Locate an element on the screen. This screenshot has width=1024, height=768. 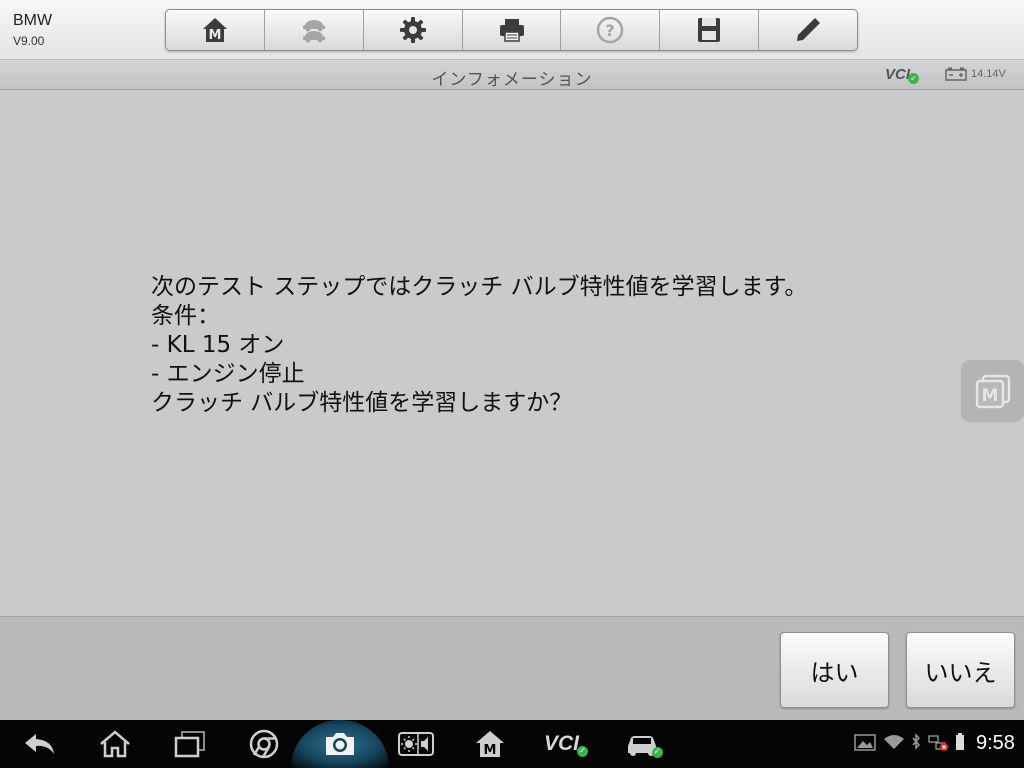
no-button: いいえ is located at coordinates (960, 670).